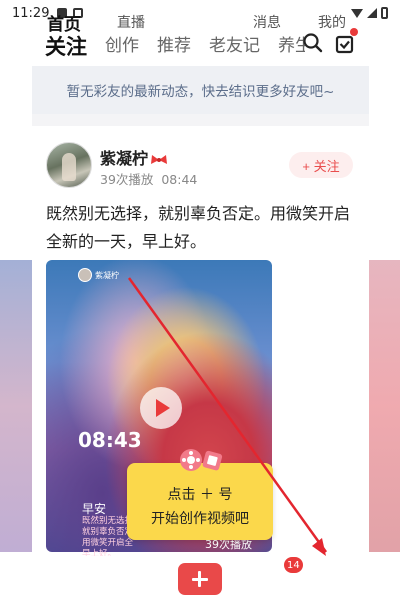 Image resolution: width=400 pixels, height=600 pixels. Describe the element at coordinates (110, 440) in the screenshot. I see `video-clock: 08:43` at that location.